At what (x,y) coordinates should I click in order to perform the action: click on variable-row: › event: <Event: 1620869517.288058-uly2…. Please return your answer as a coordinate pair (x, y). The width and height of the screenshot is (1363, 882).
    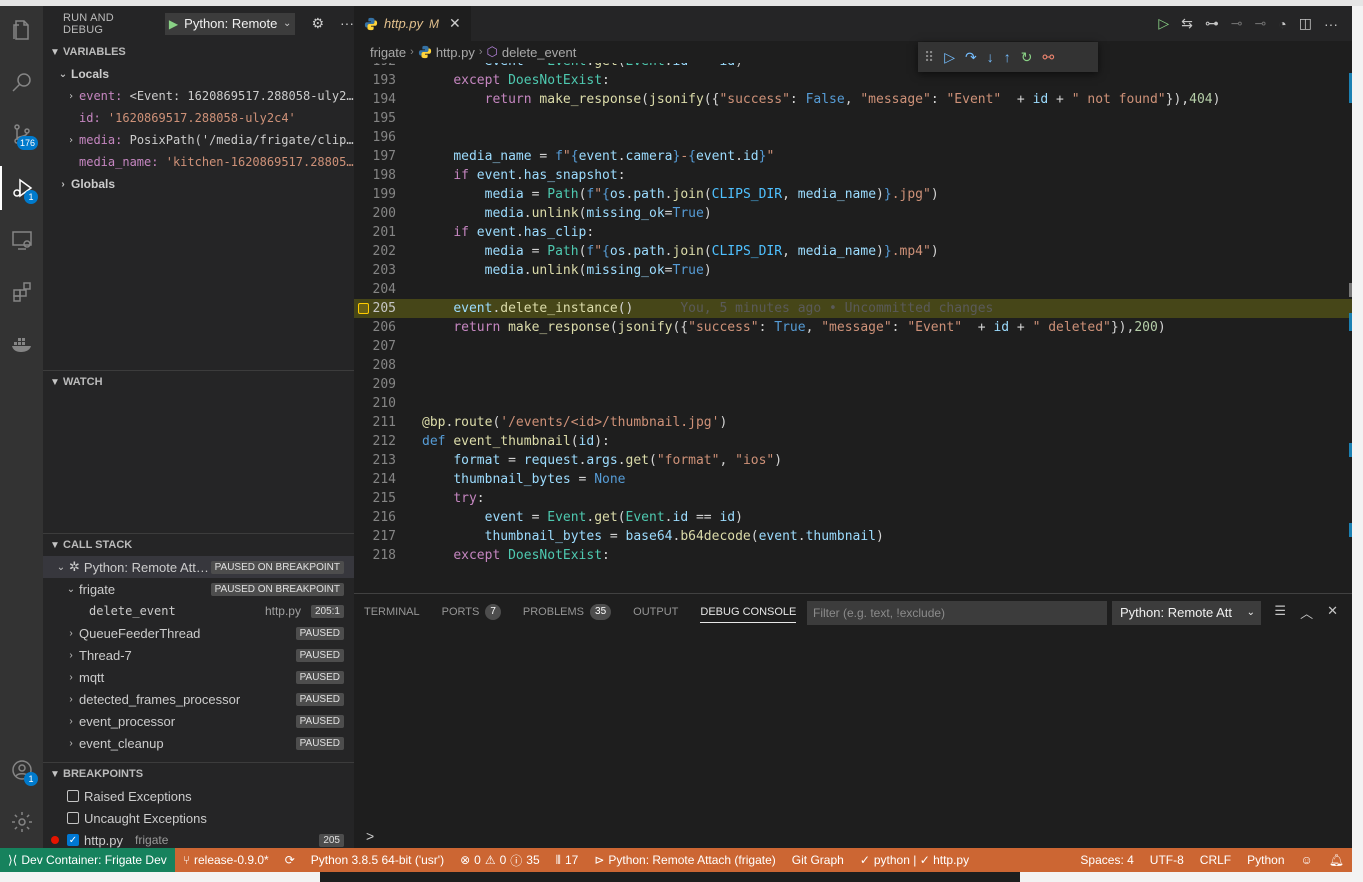
    Looking at the image, I should click on (198, 96).